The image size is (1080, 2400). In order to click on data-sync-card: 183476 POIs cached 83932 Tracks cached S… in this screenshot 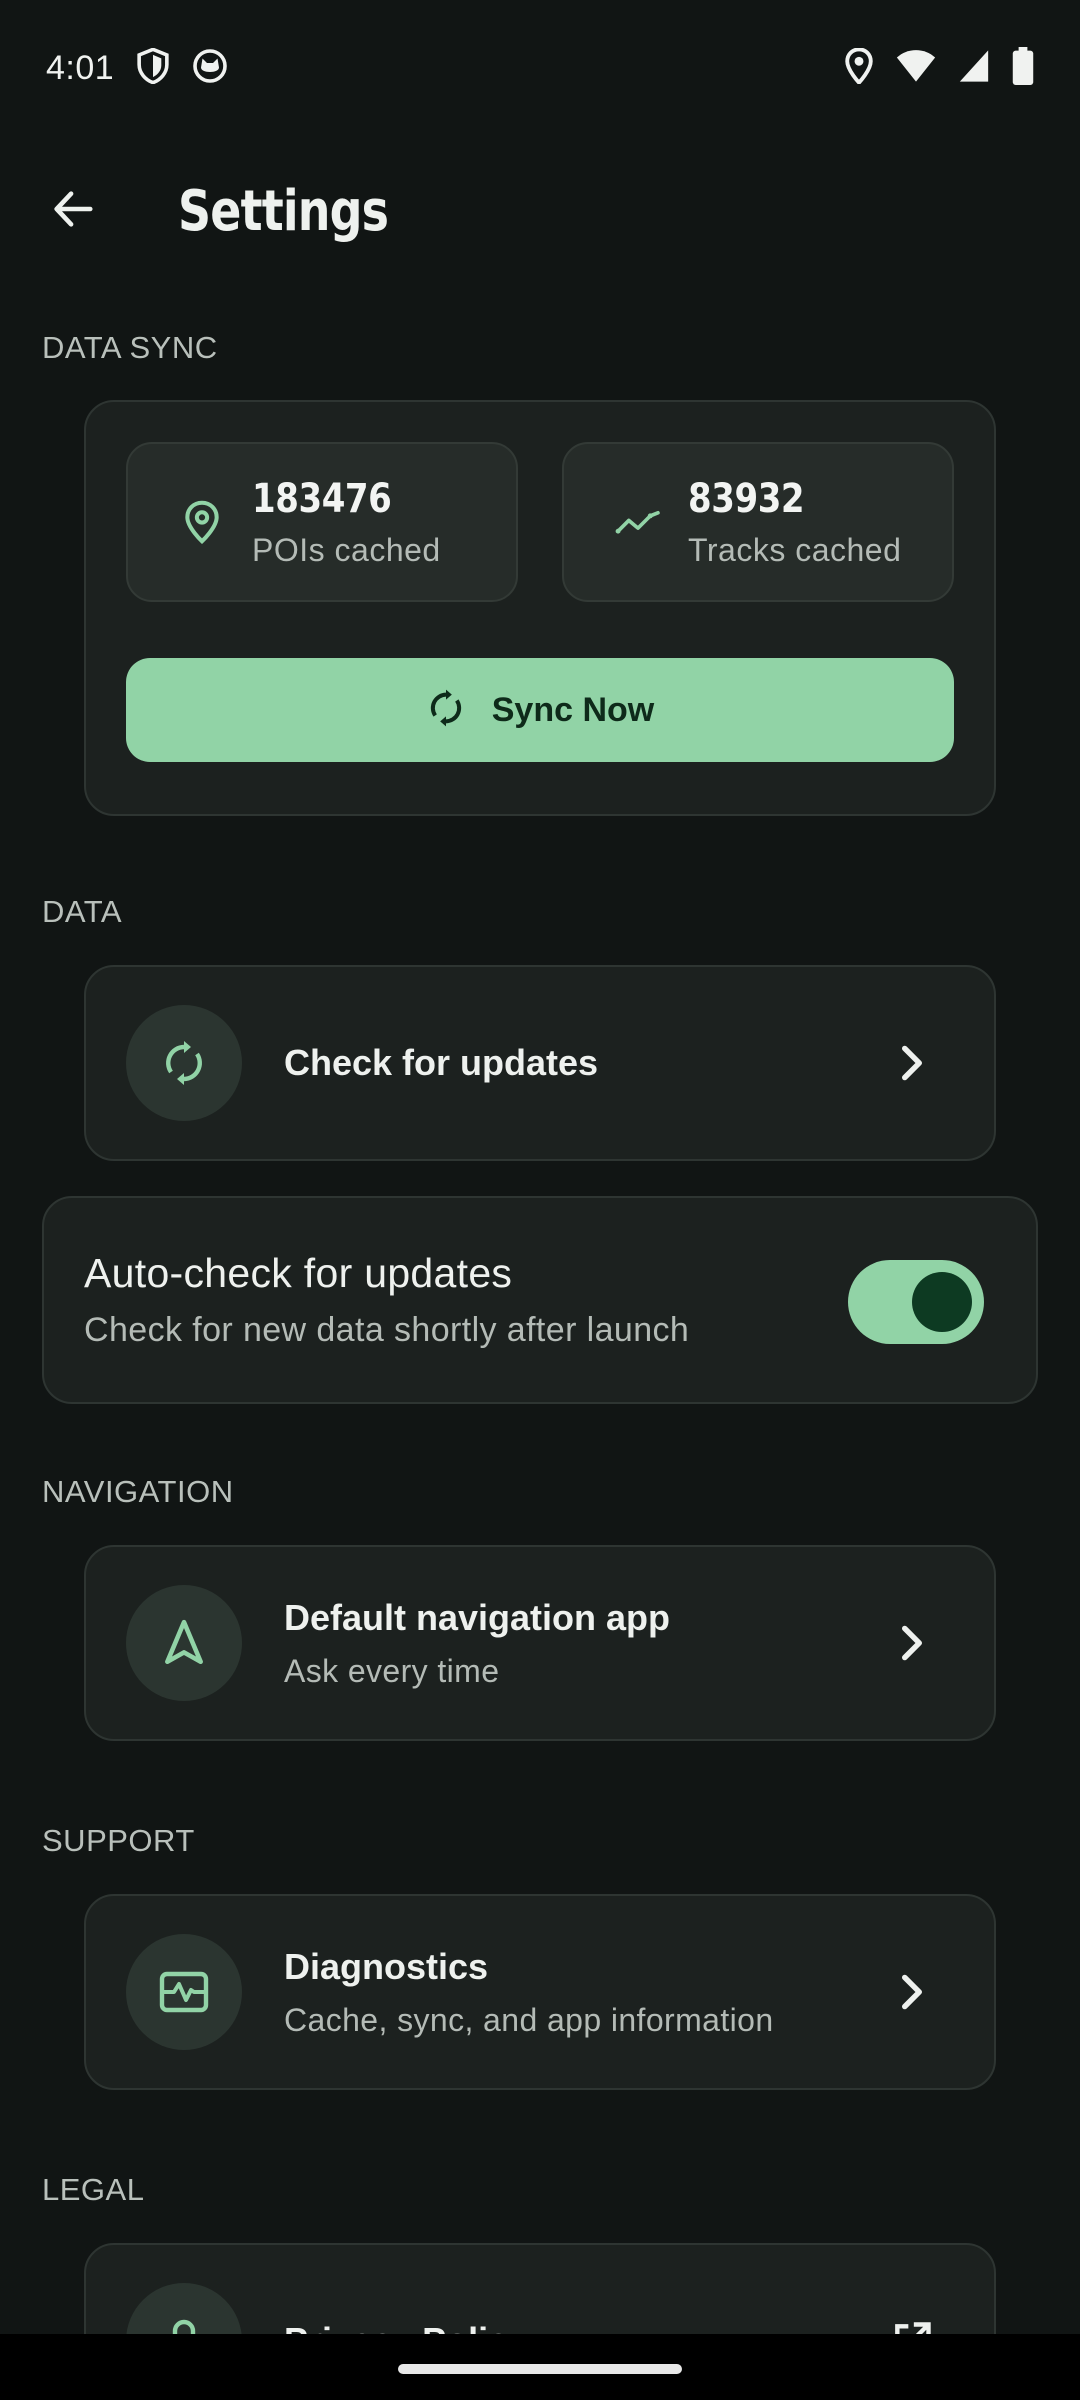, I will do `click(540, 608)`.